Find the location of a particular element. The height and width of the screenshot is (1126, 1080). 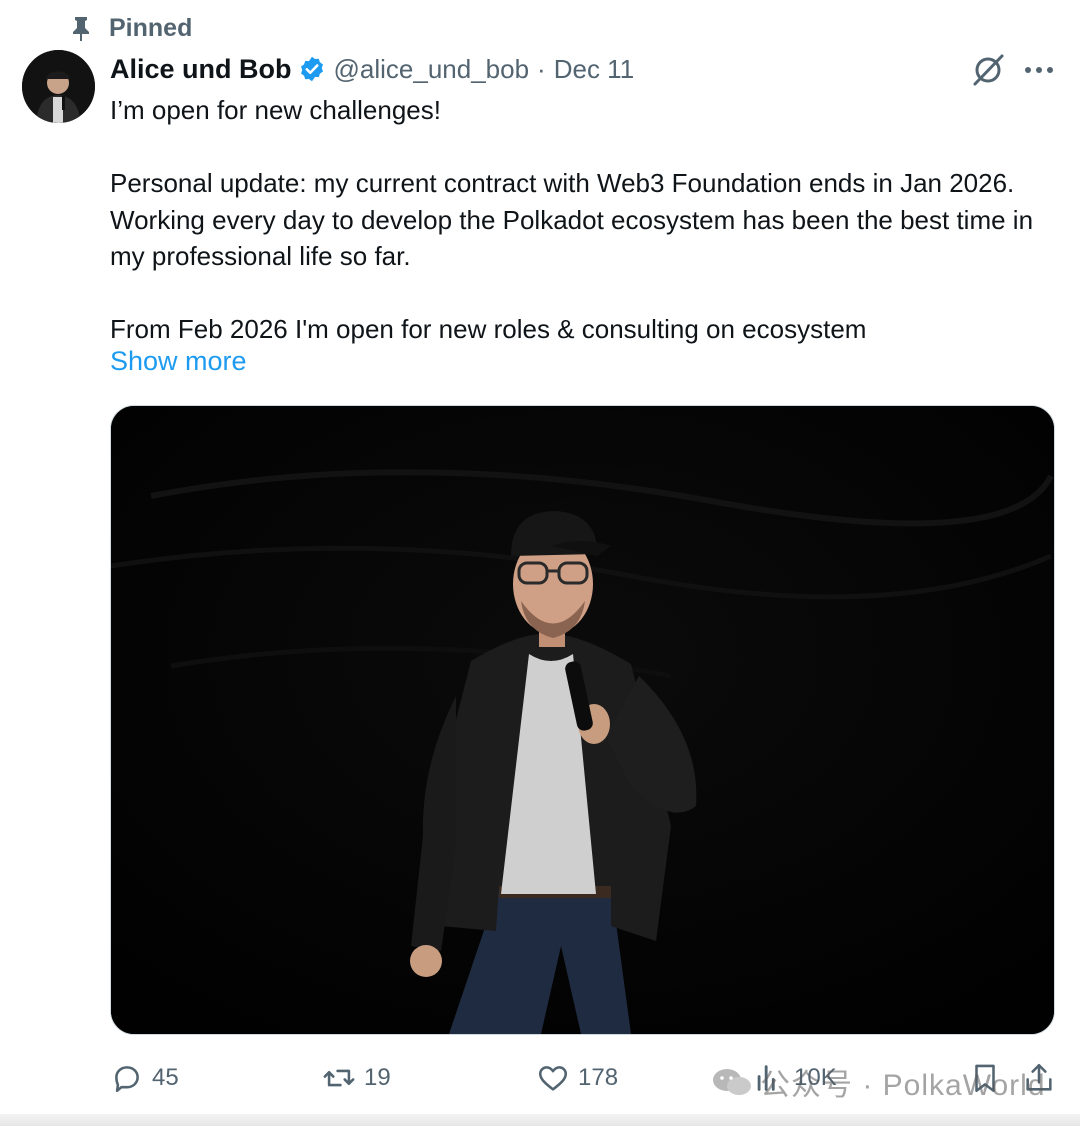

author-name: Alice und Bob is located at coordinates (201, 69).